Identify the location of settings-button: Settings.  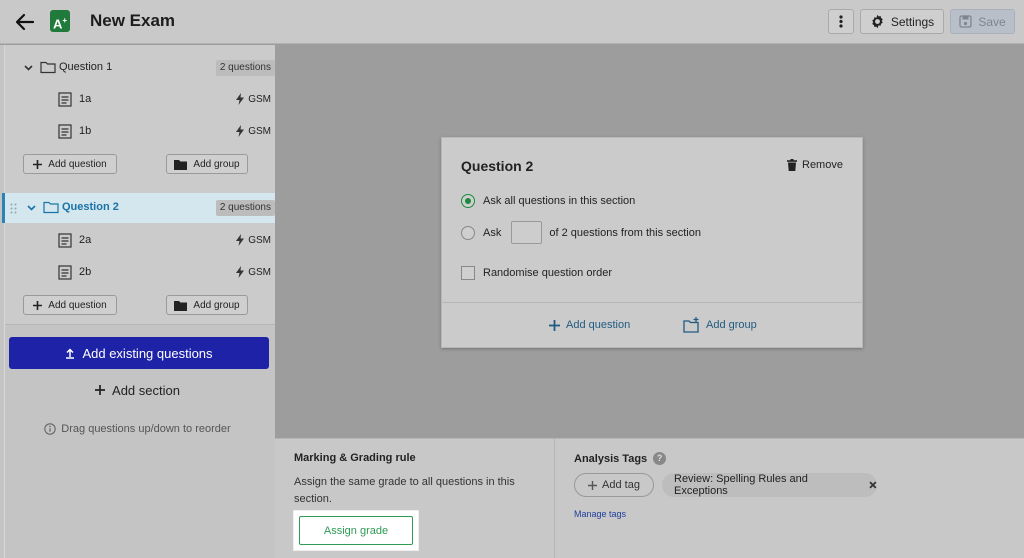
(902, 21).